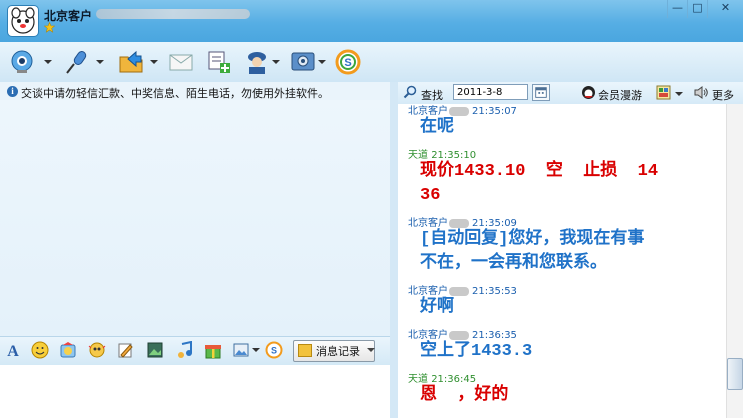 The height and width of the screenshot is (418, 743). I want to click on message-input, so click(195, 391).